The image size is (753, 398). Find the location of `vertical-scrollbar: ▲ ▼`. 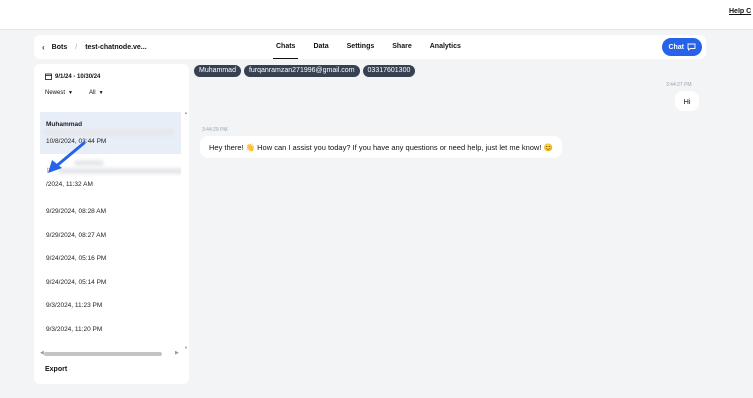

vertical-scrollbar: ▲ ▼ is located at coordinates (186, 230).